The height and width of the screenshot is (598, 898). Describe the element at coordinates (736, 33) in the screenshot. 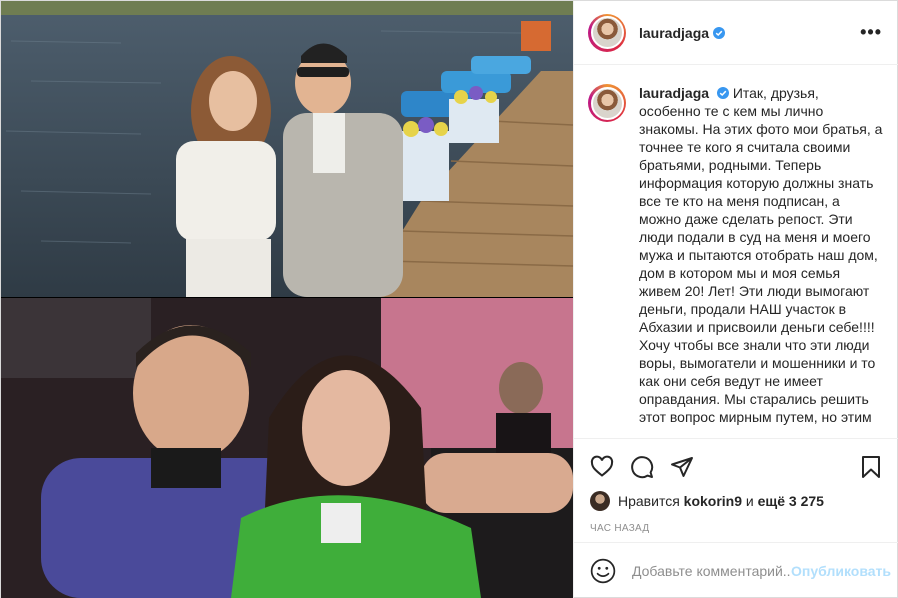

I see `post-header: lauradjaga •••` at that location.